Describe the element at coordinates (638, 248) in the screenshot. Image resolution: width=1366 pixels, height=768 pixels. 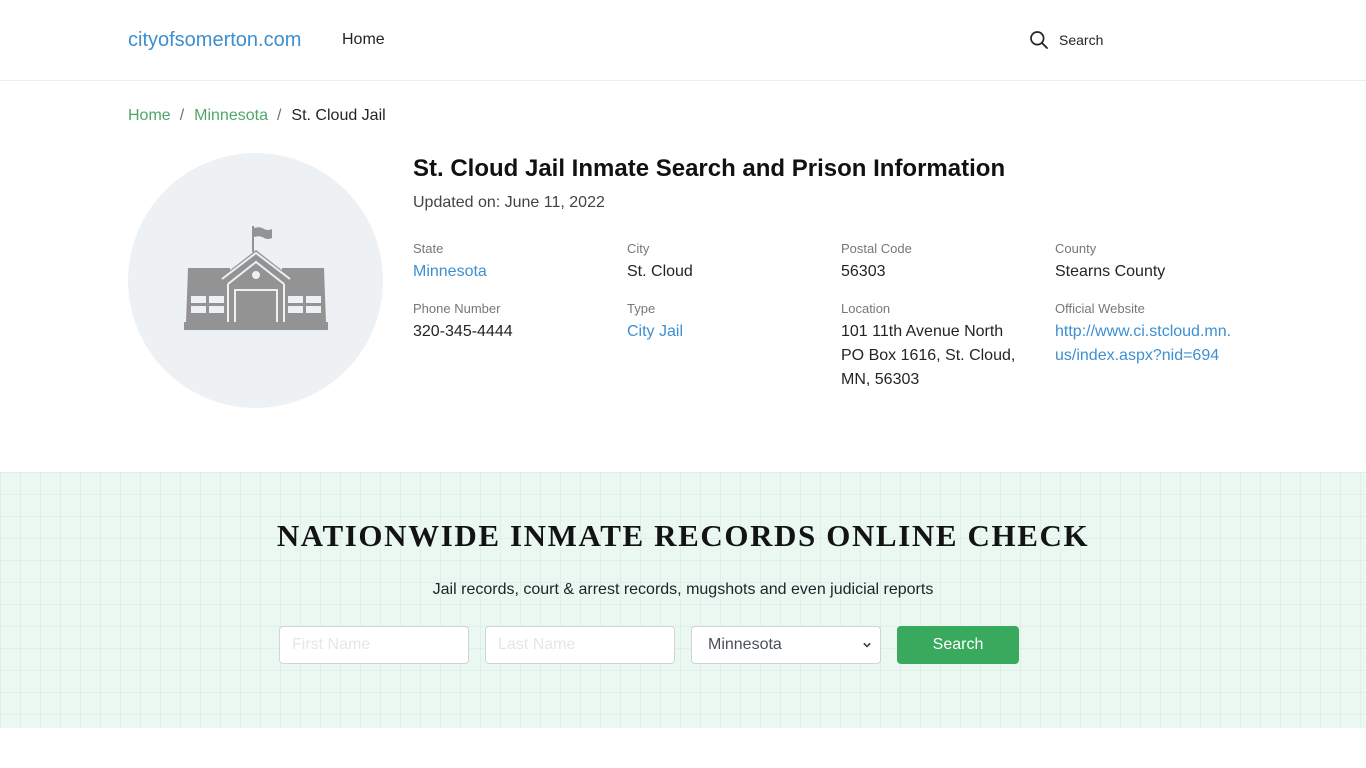
I see `field-label: City` at that location.